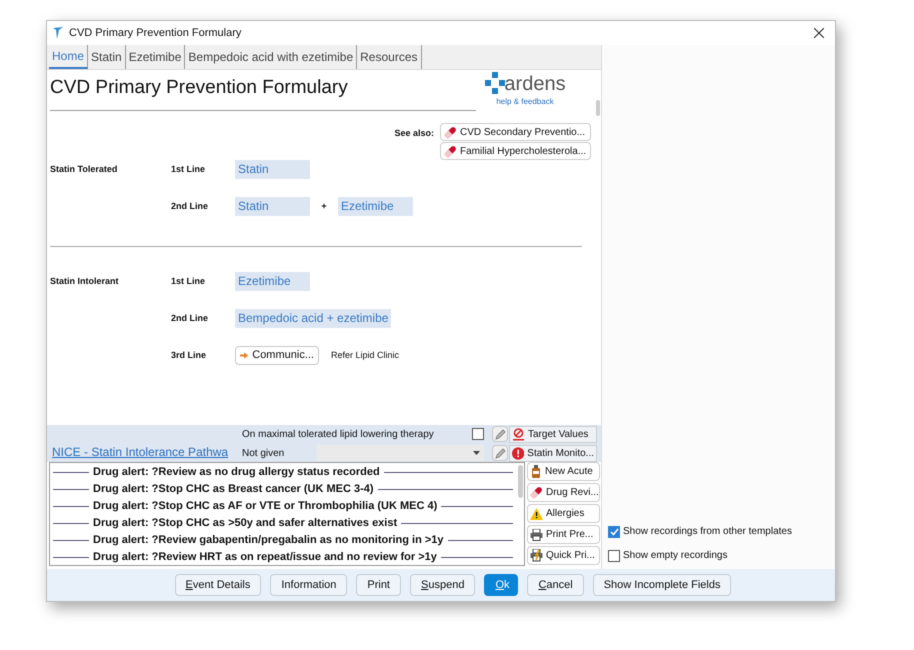 The image size is (914, 650). What do you see at coordinates (443, 585) in the screenshot?
I see `footer-button: Suspend` at bounding box center [443, 585].